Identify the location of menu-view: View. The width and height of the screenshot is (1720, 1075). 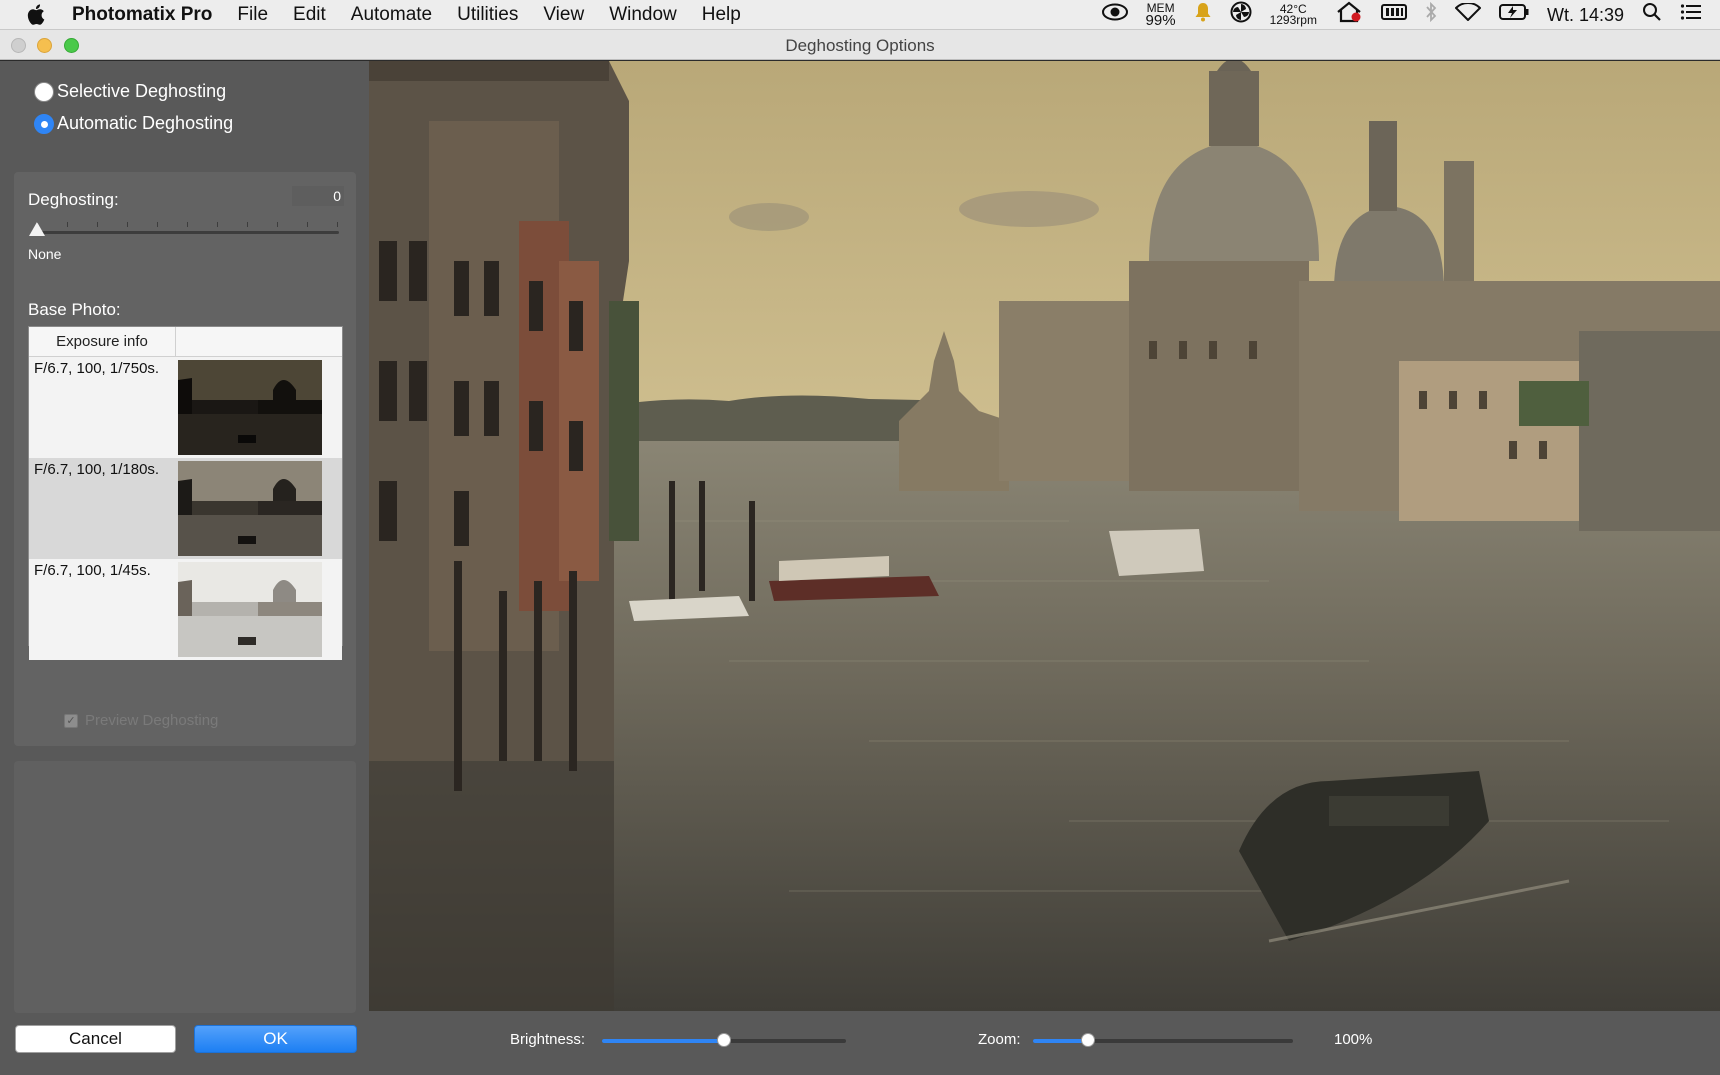
(563, 15).